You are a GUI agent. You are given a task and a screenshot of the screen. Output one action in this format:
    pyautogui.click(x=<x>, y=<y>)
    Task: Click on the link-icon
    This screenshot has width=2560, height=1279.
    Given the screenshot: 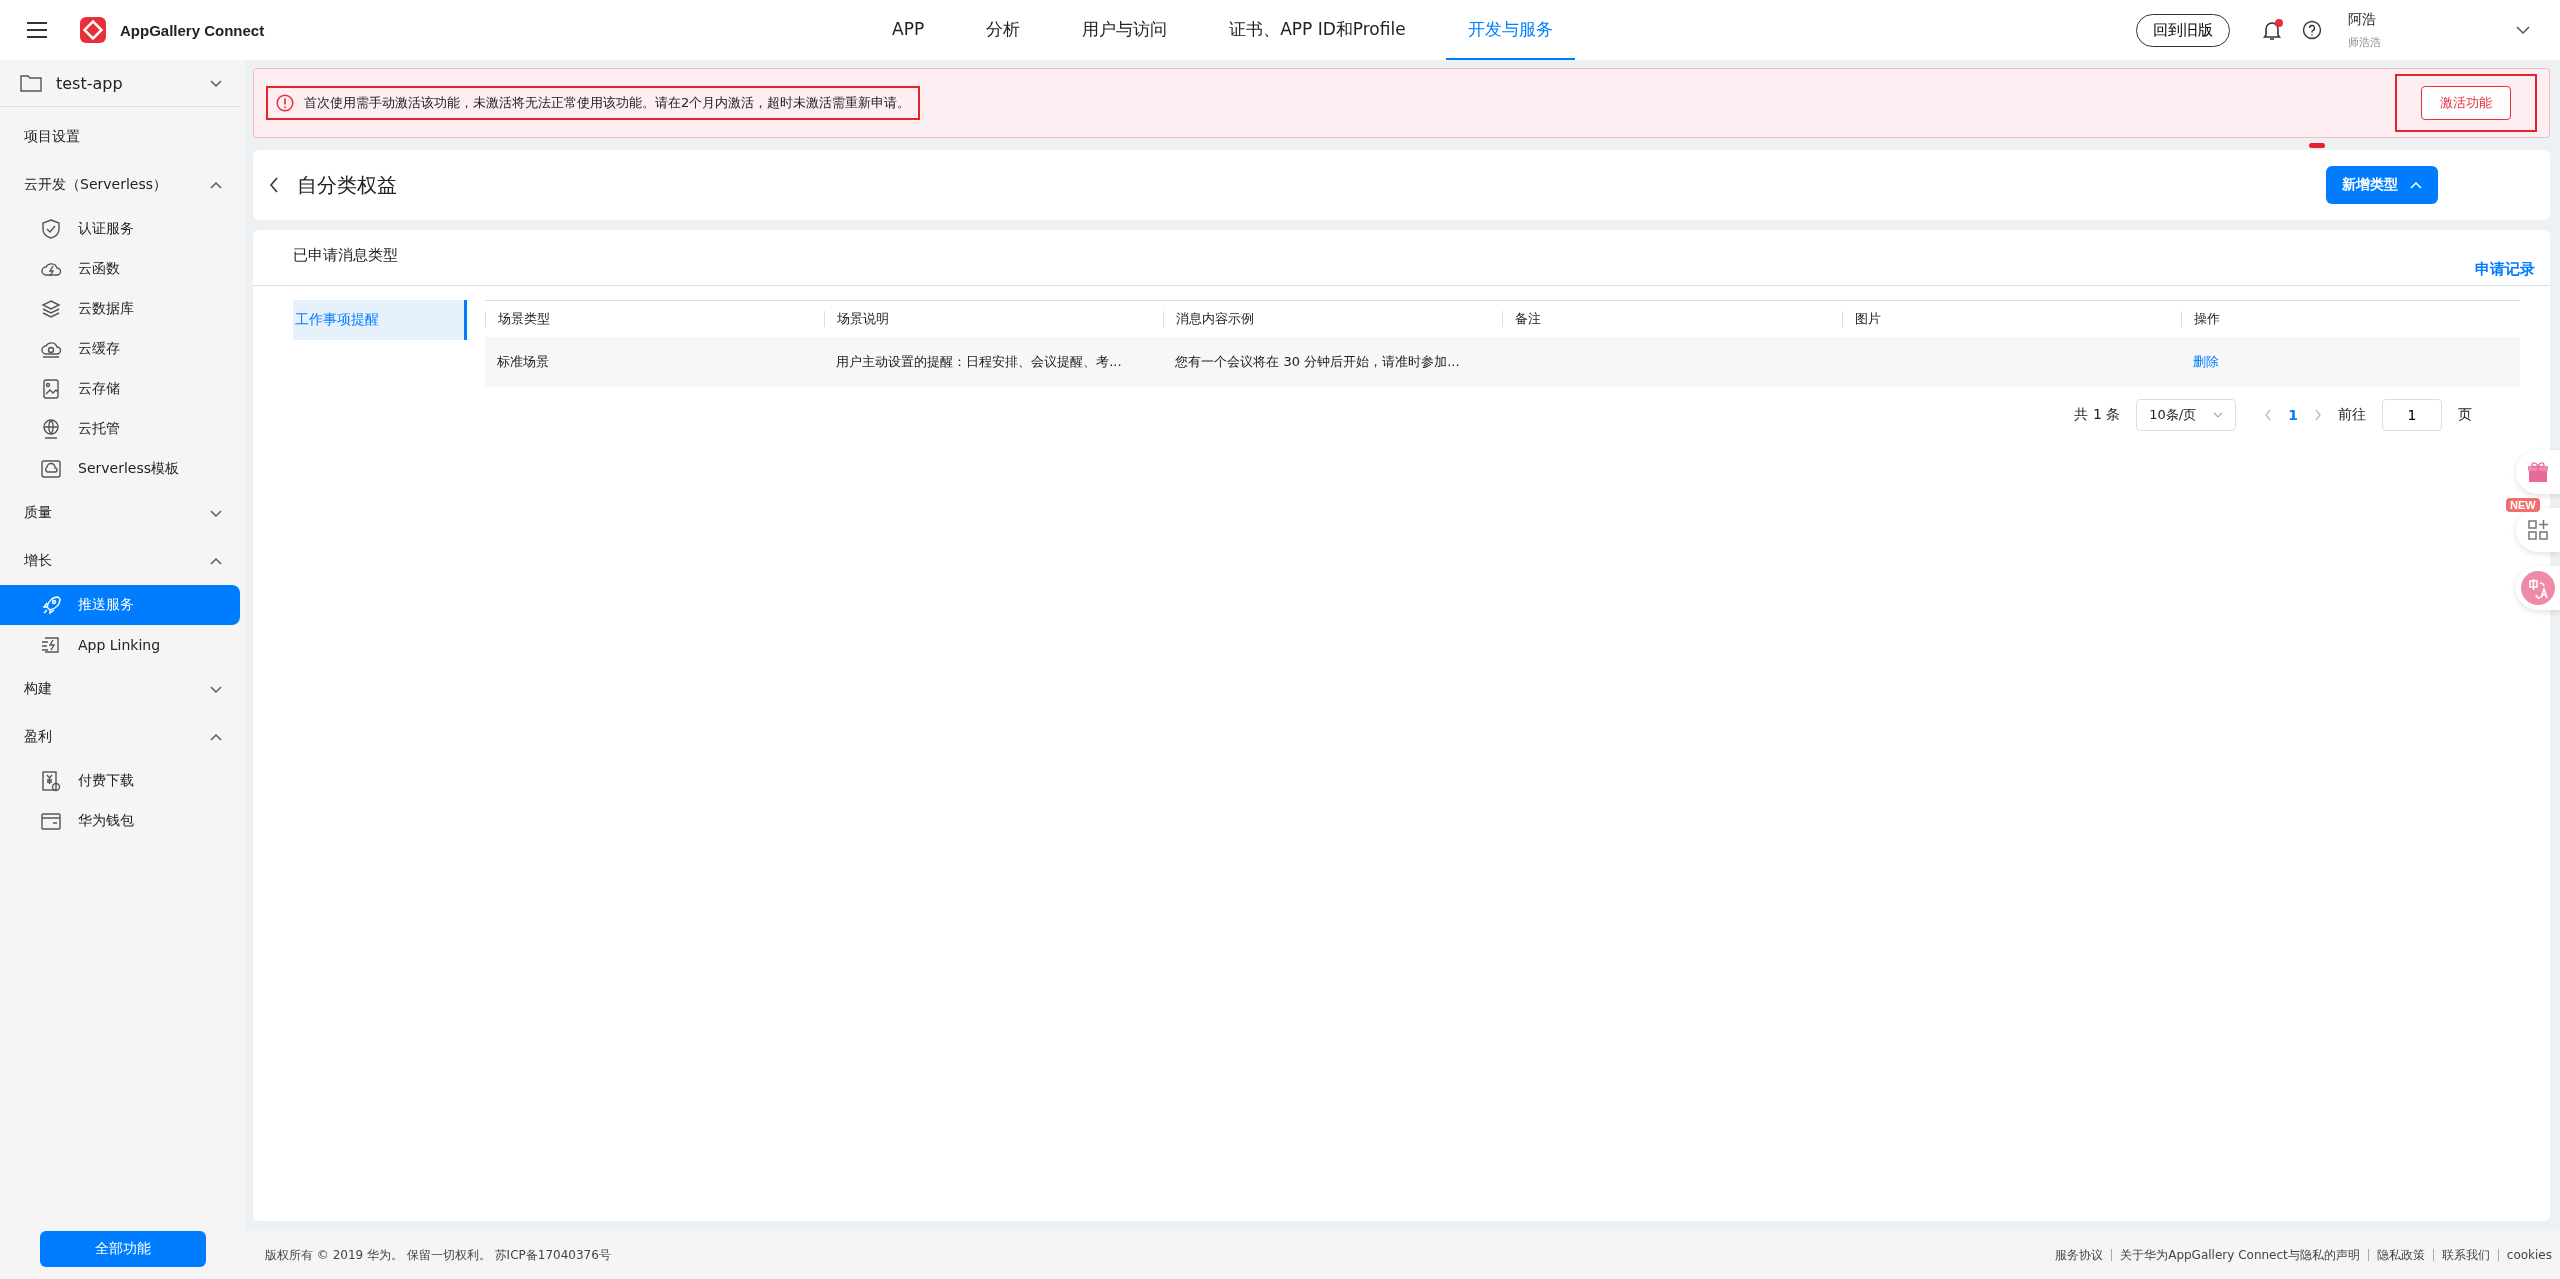 What is the action you would take?
    pyautogui.click(x=51, y=645)
    